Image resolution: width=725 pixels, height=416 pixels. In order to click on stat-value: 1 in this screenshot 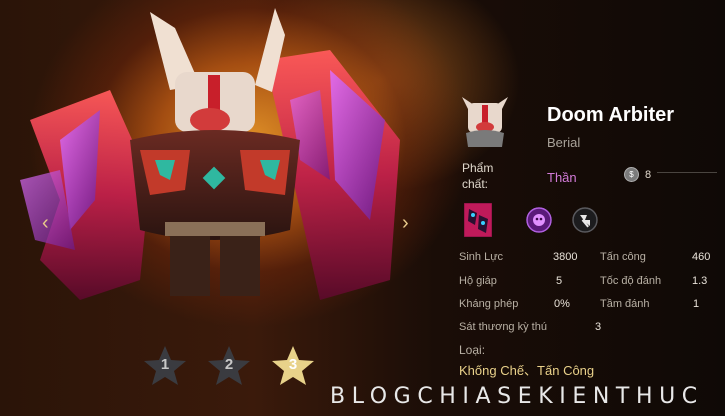, I will do `click(696, 304)`.